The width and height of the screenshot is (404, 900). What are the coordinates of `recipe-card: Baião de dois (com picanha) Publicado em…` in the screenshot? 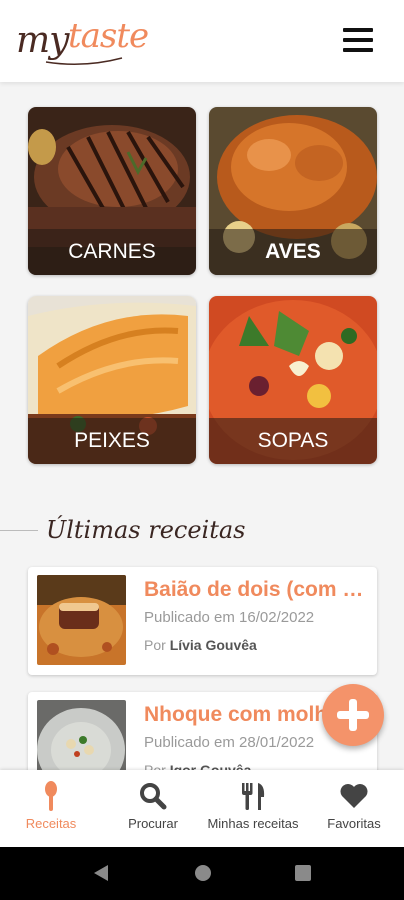 It's located at (202, 621).